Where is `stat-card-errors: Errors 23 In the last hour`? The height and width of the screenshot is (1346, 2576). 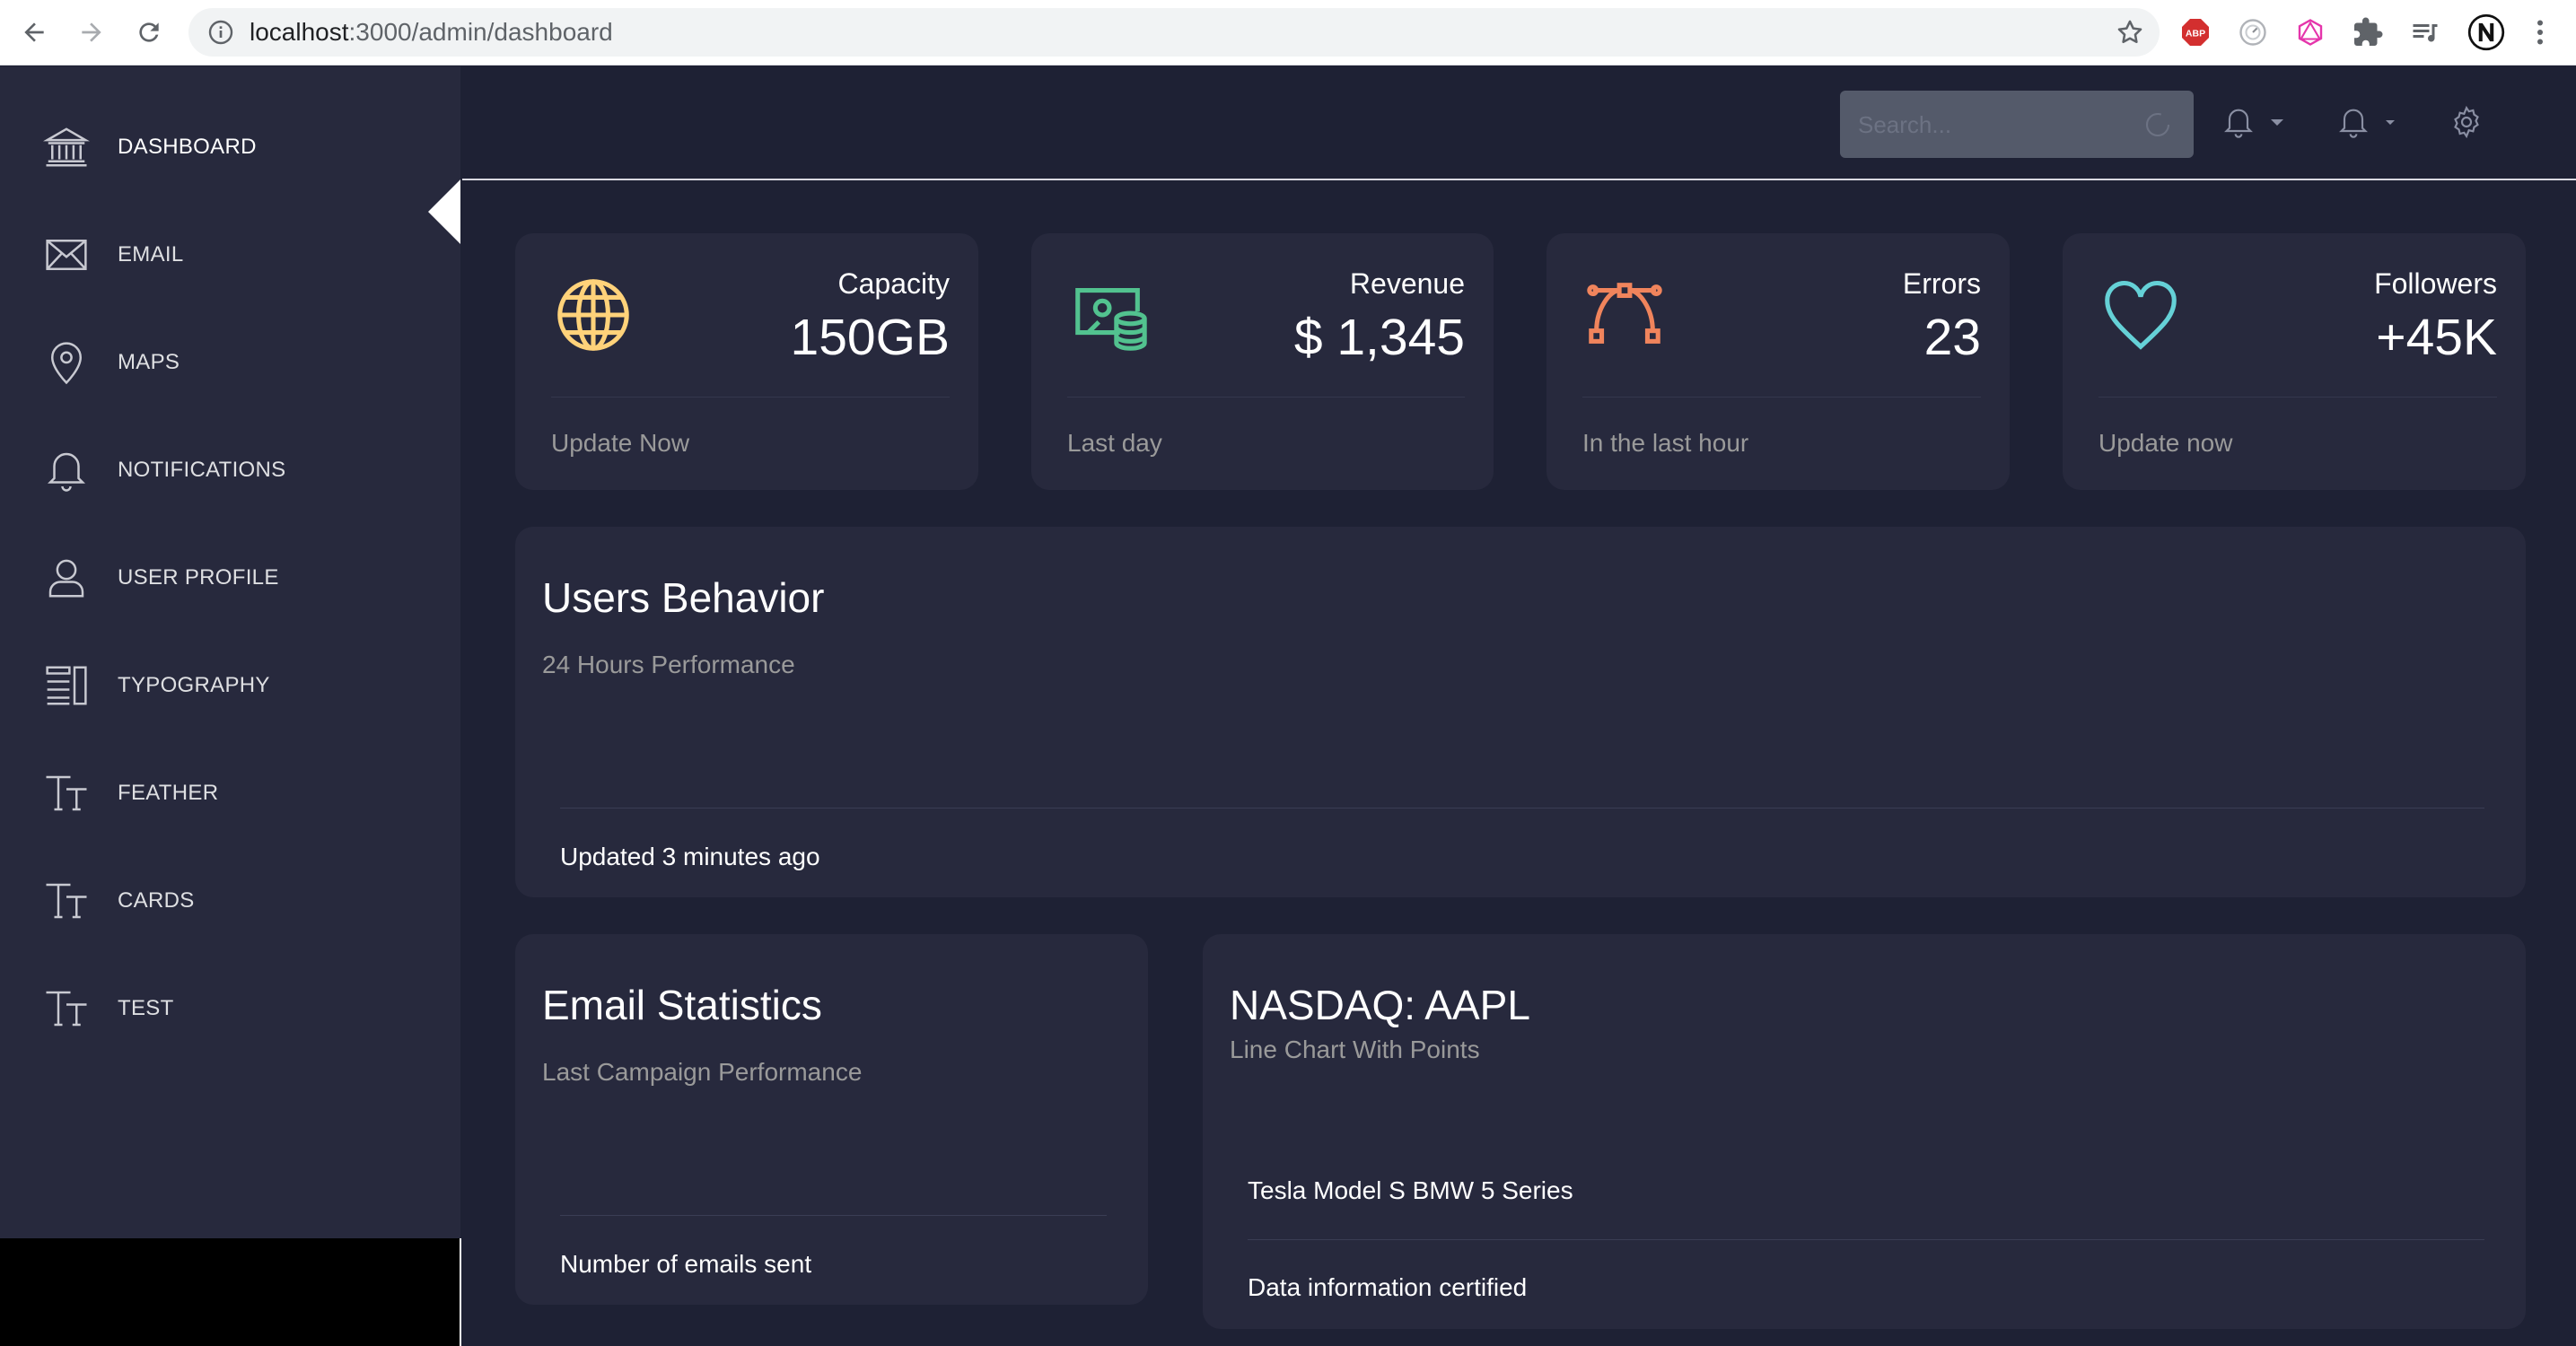 stat-card-errors: Errors 23 In the last hour is located at coordinates (1778, 361).